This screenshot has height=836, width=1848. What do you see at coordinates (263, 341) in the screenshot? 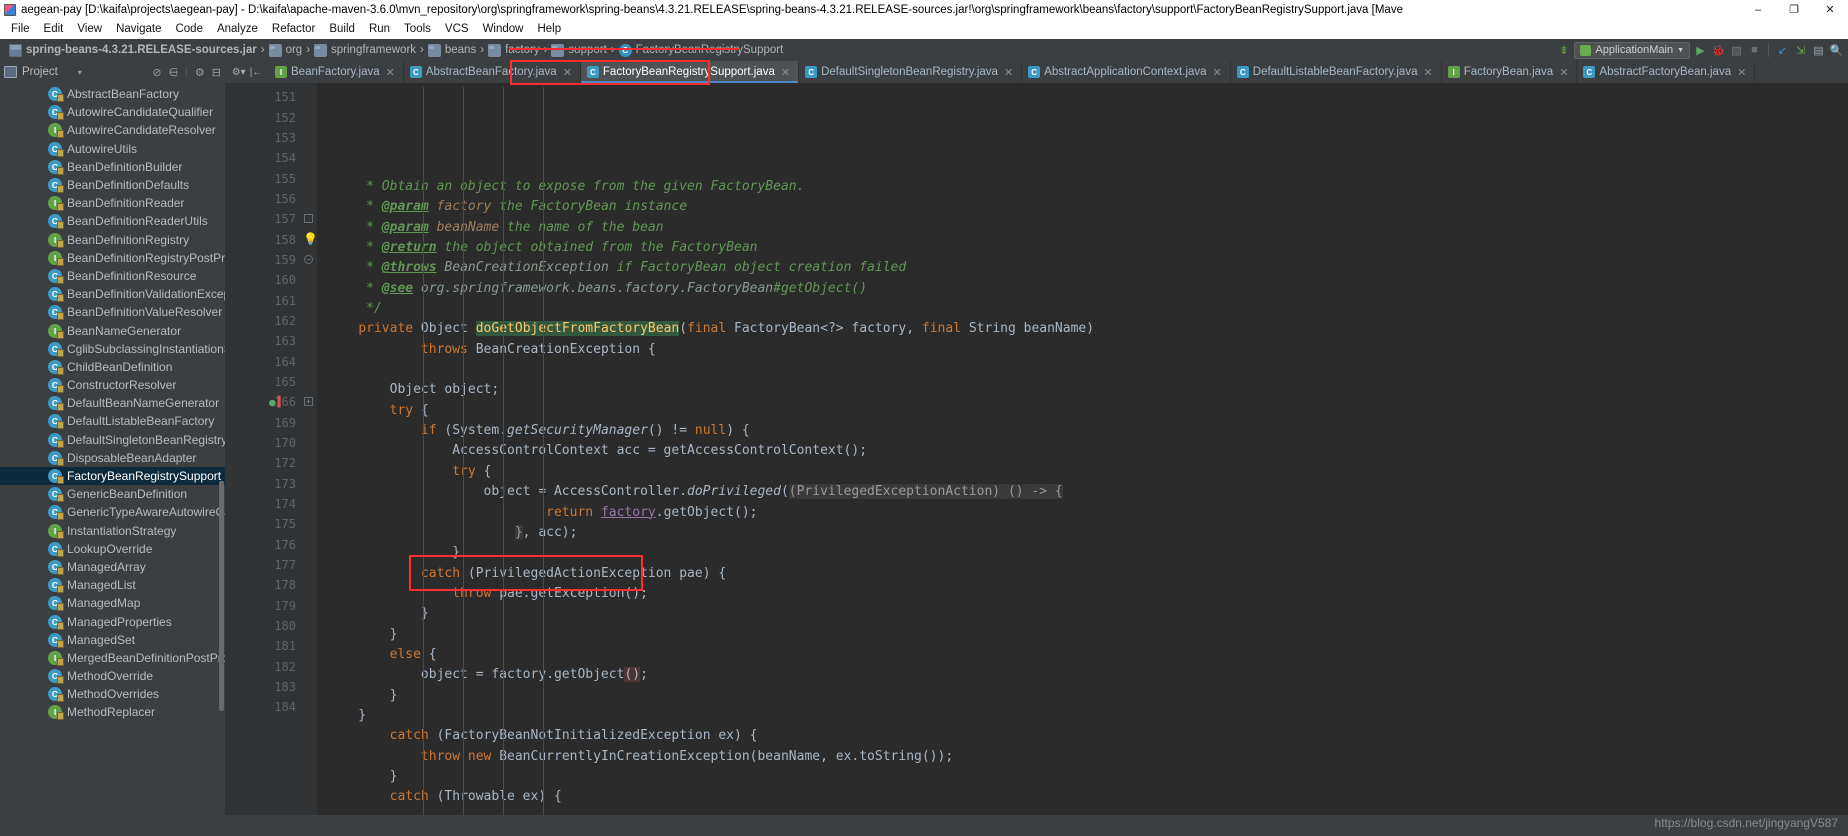
I see `line-number-163: 163` at bounding box center [263, 341].